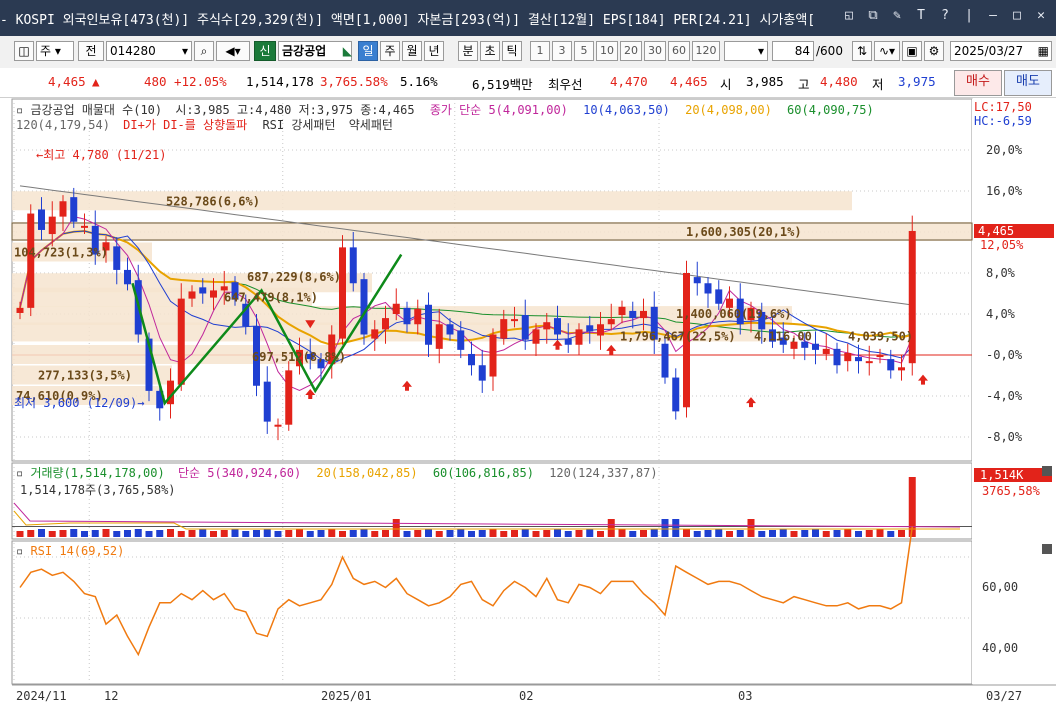 Image resolution: width=1056 pixels, height=712 pixels. Describe the element at coordinates (368, 51) in the screenshot. I see `period-day: 일` at that location.